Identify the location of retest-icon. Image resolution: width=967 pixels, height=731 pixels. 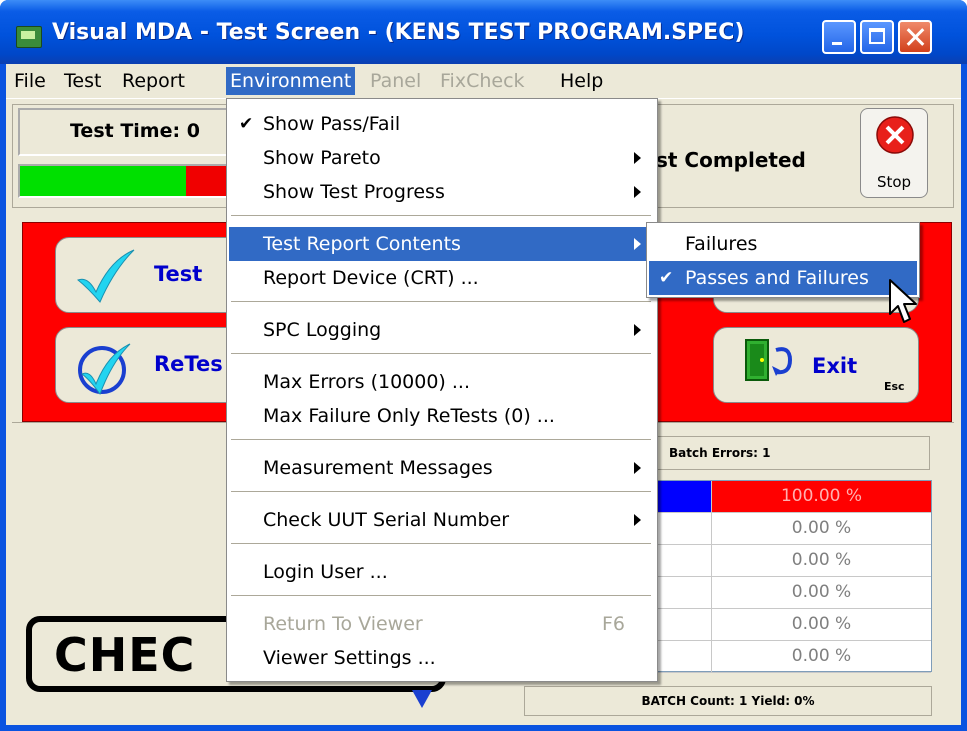
(104, 369).